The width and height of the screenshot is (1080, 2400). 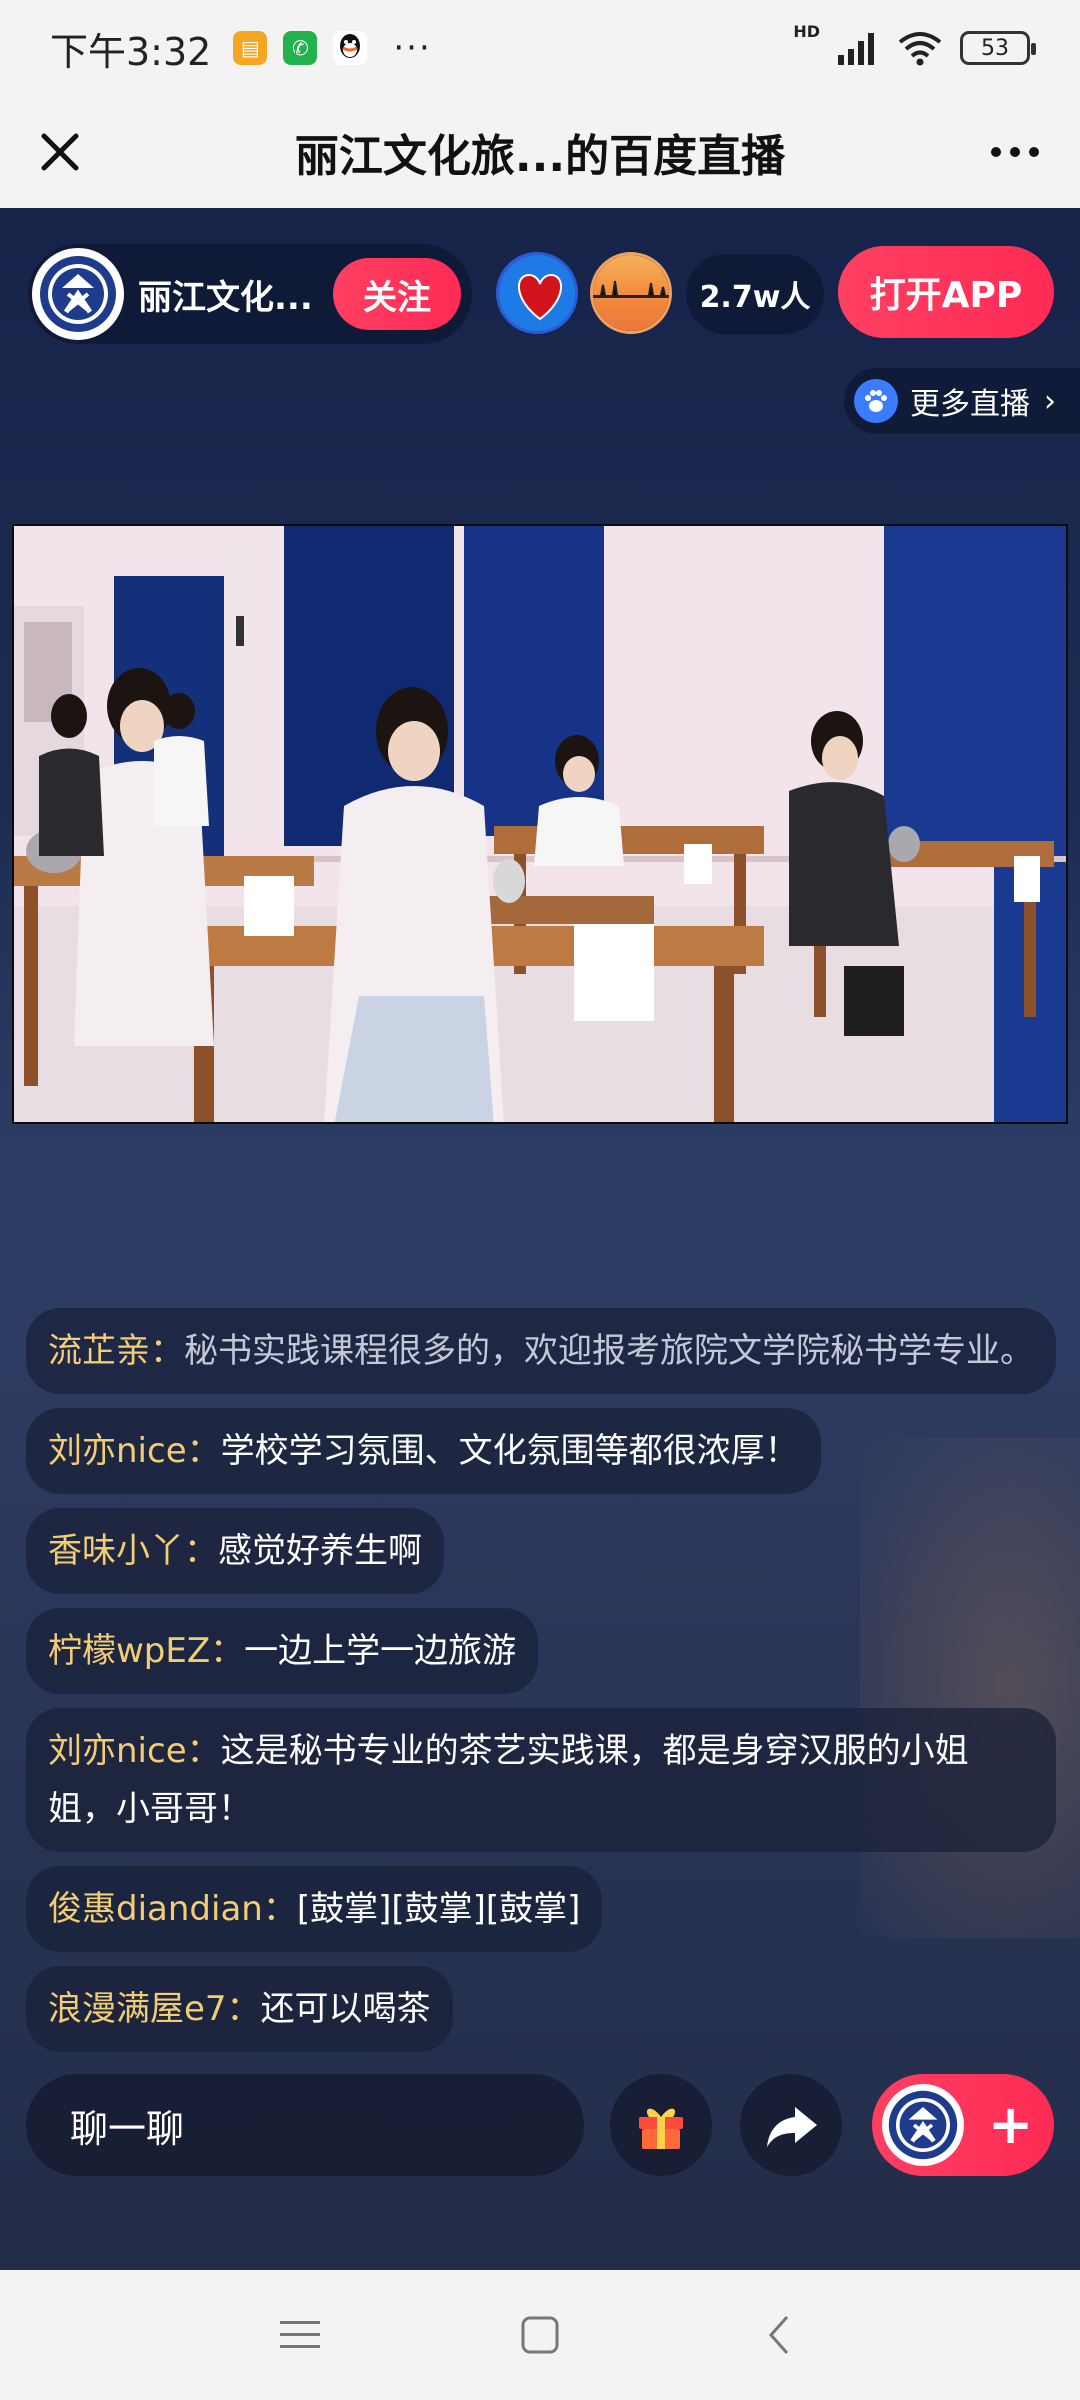 What do you see at coordinates (876, 401) in the screenshot?
I see `paw-icon` at bounding box center [876, 401].